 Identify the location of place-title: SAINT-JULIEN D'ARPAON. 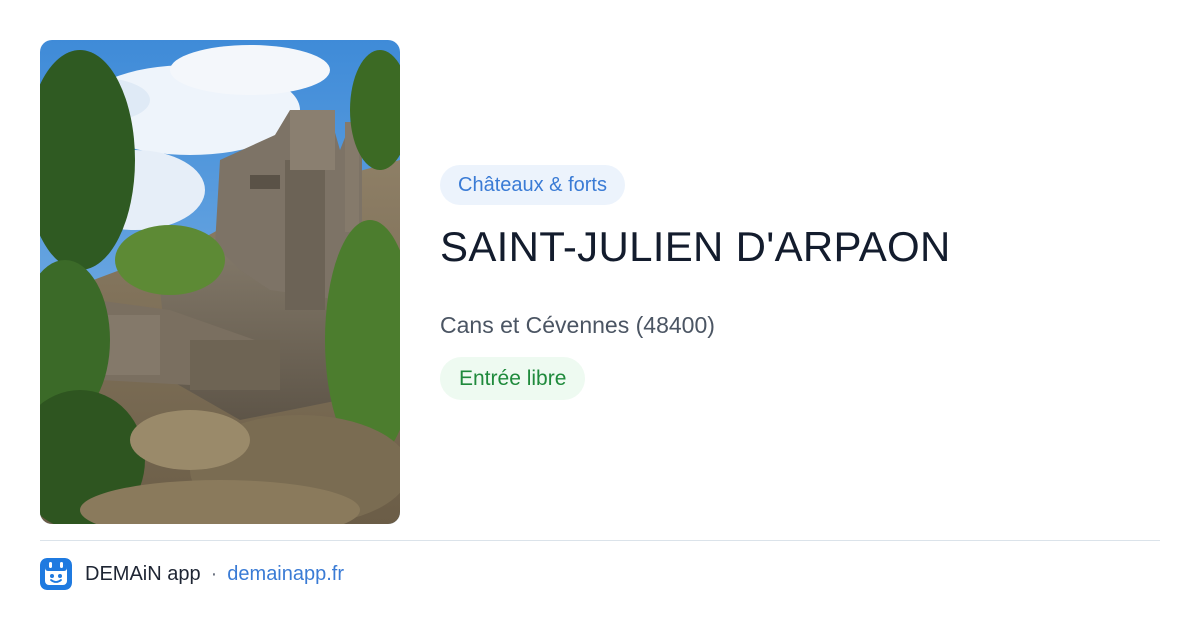
(695, 246).